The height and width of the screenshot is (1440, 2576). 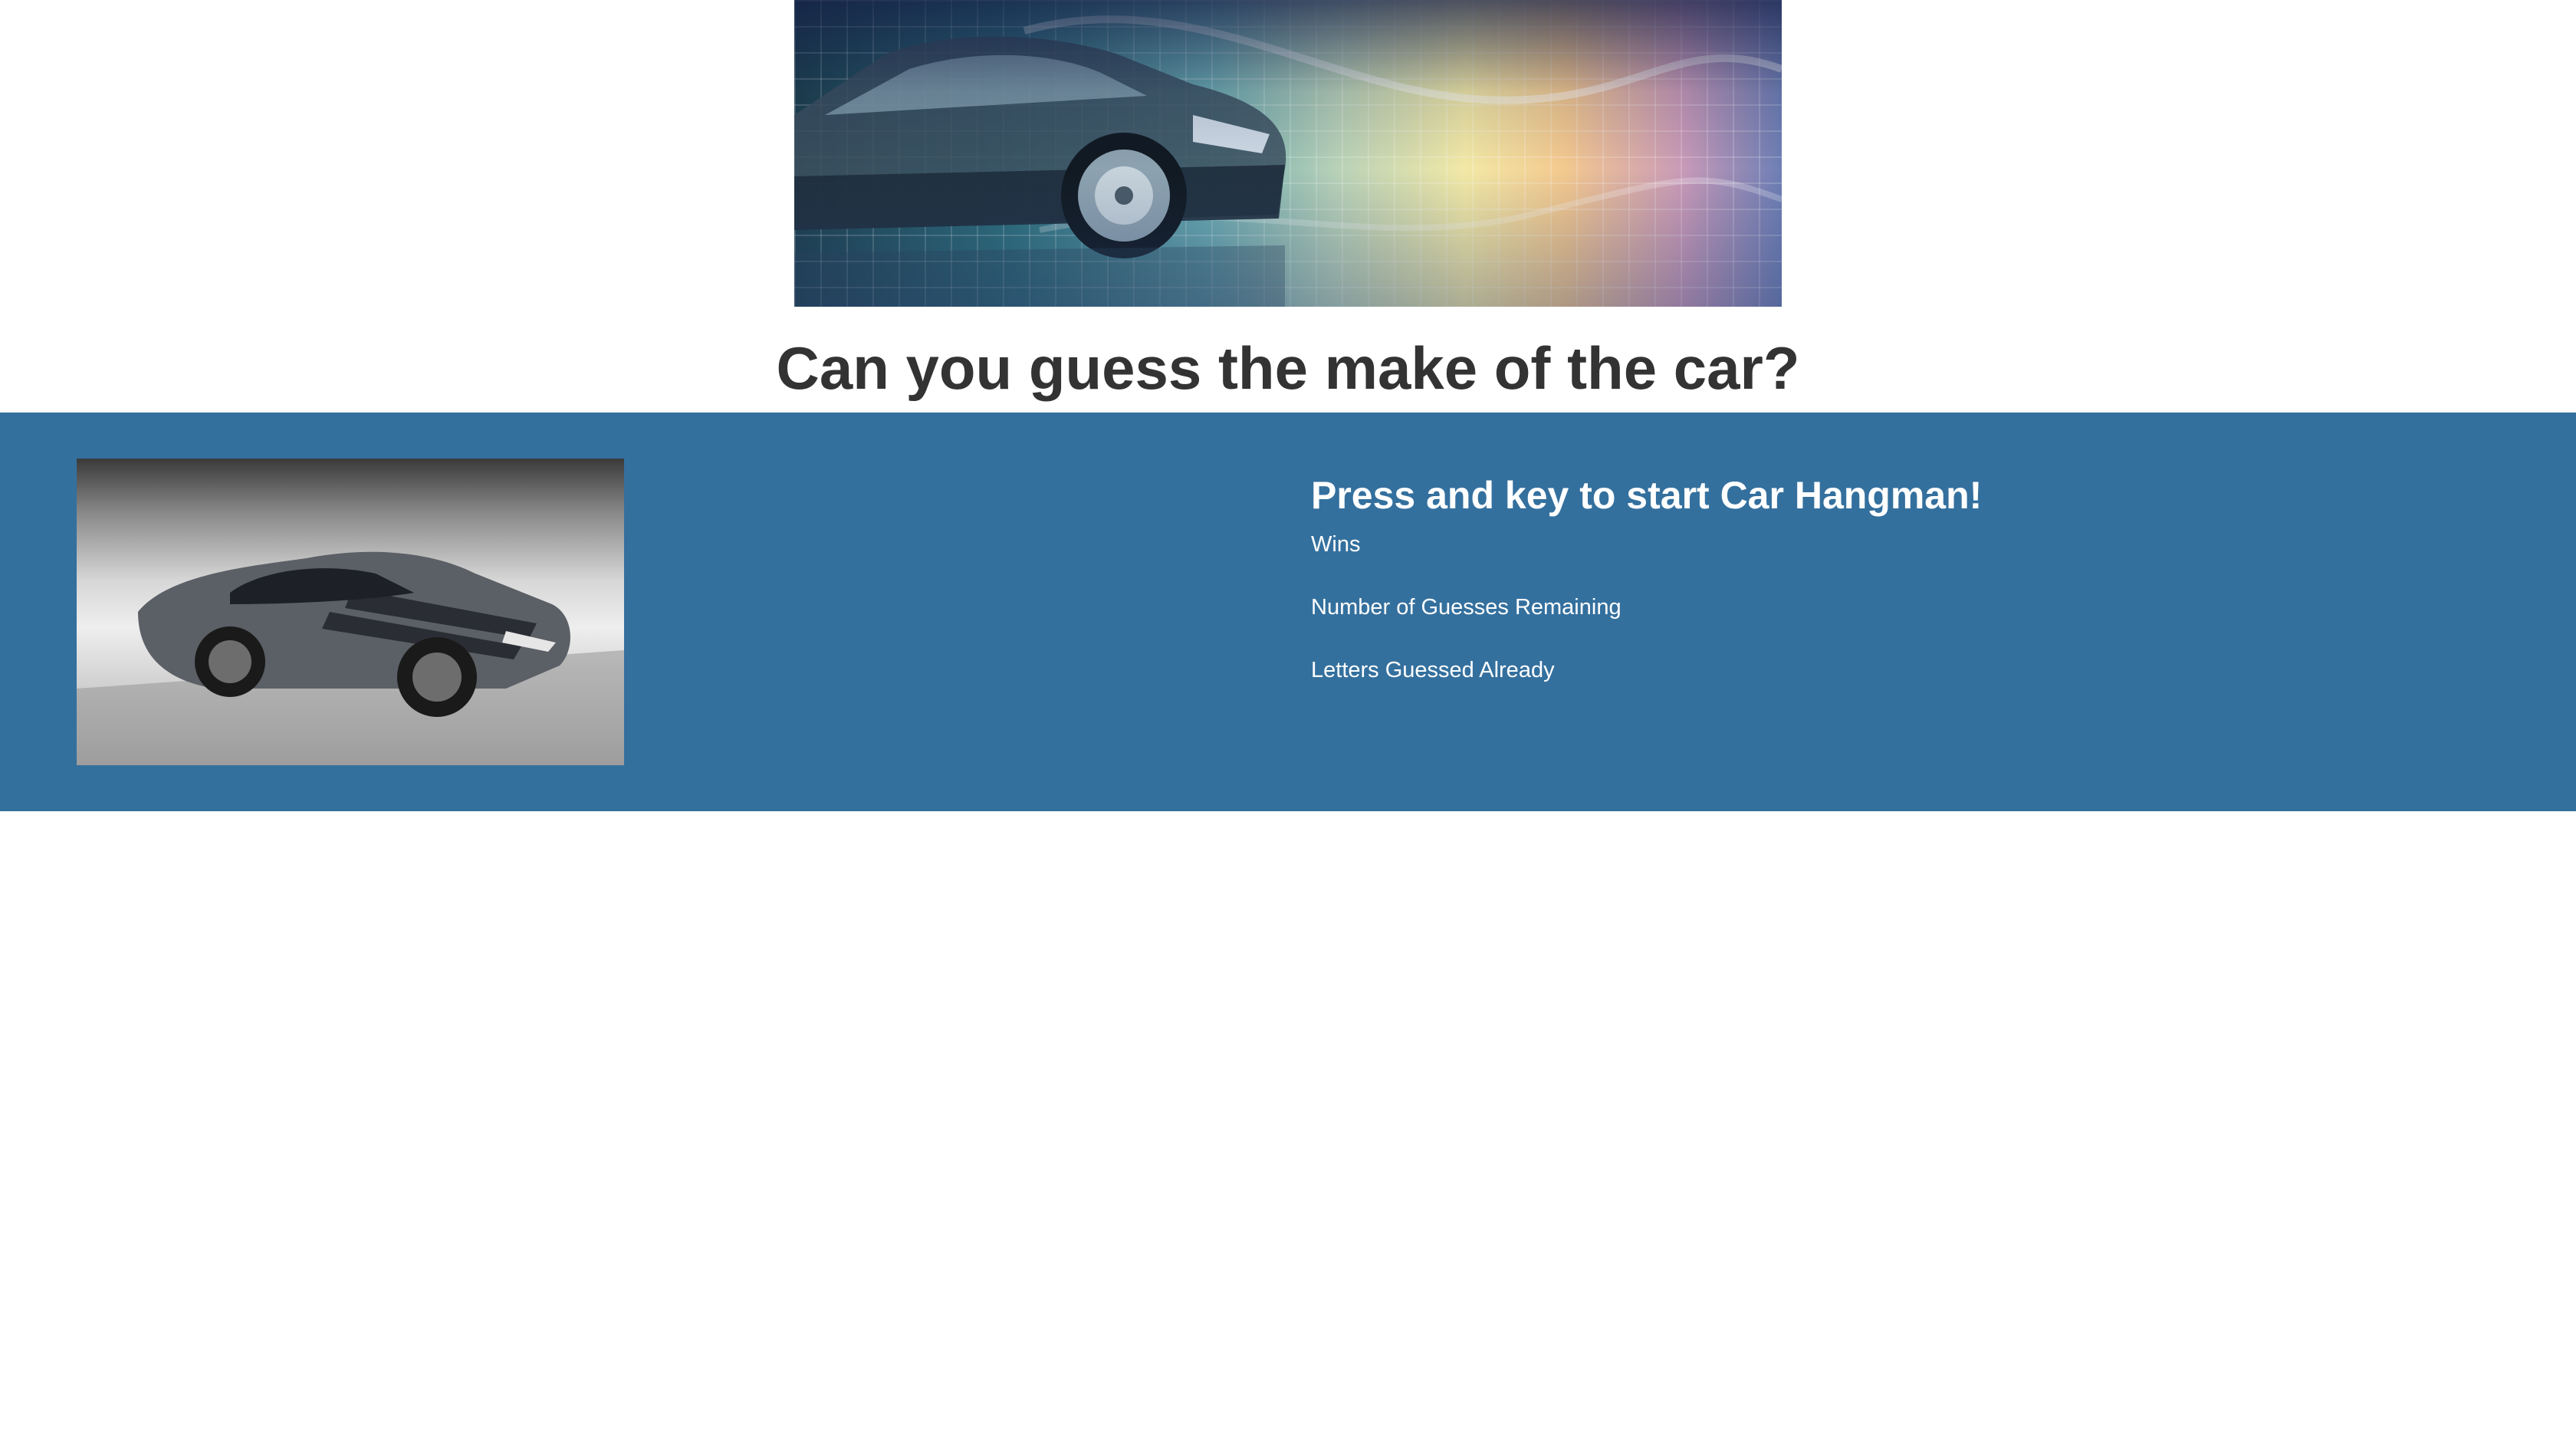 What do you see at coordinates (1288, 368) in the screenshot?
I see `page-title: Can you guess the make of the car?` at bounding box center [1288, 368].